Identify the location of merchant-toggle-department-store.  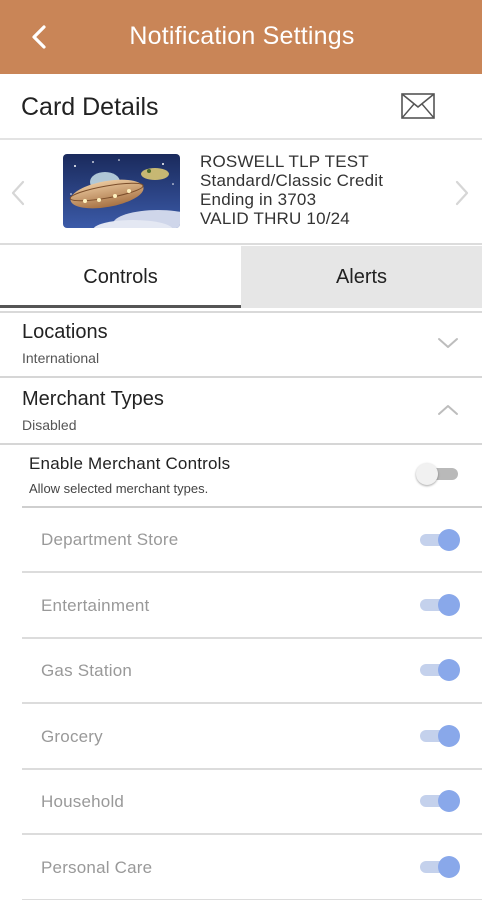
(438, 540).